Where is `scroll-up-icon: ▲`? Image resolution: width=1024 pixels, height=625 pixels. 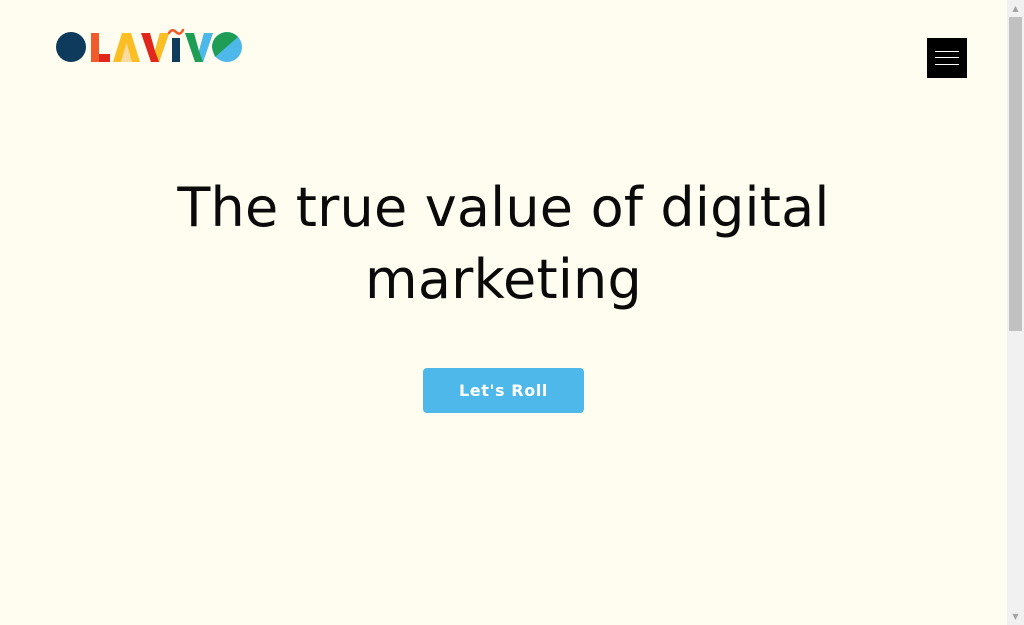
scroll-up-icon: ▲ is located at coordinates (1015, 8).